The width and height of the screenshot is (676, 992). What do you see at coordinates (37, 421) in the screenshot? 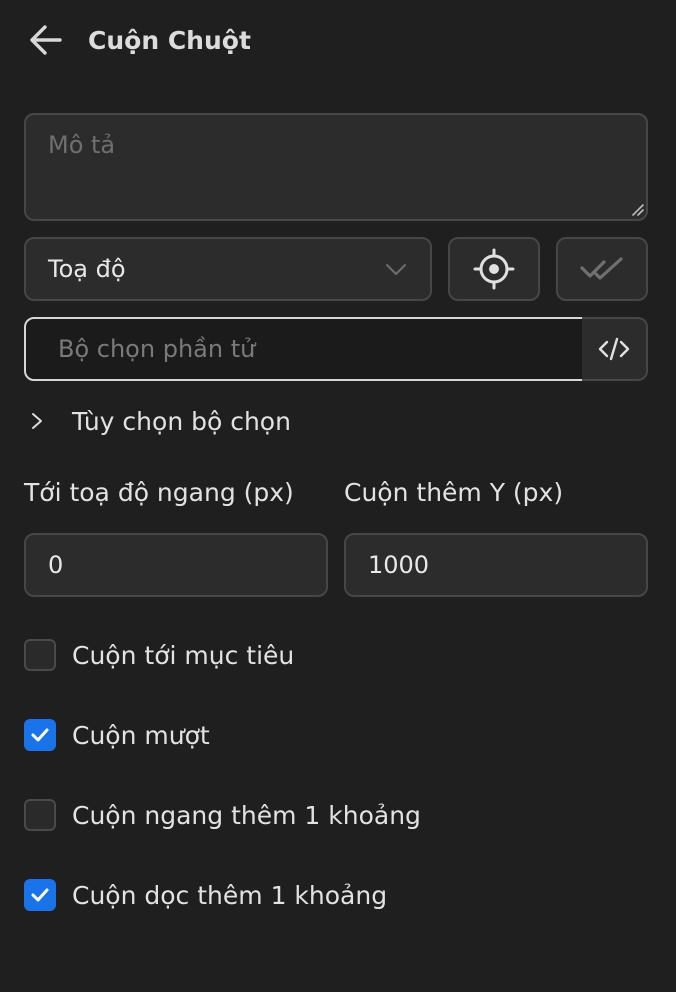
I see `chevron-right-icon` at bounding box center [37, 421].